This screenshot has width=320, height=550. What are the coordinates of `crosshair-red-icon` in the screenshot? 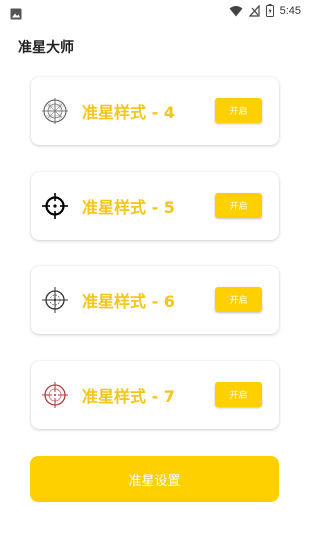 It's located at (55, 395).